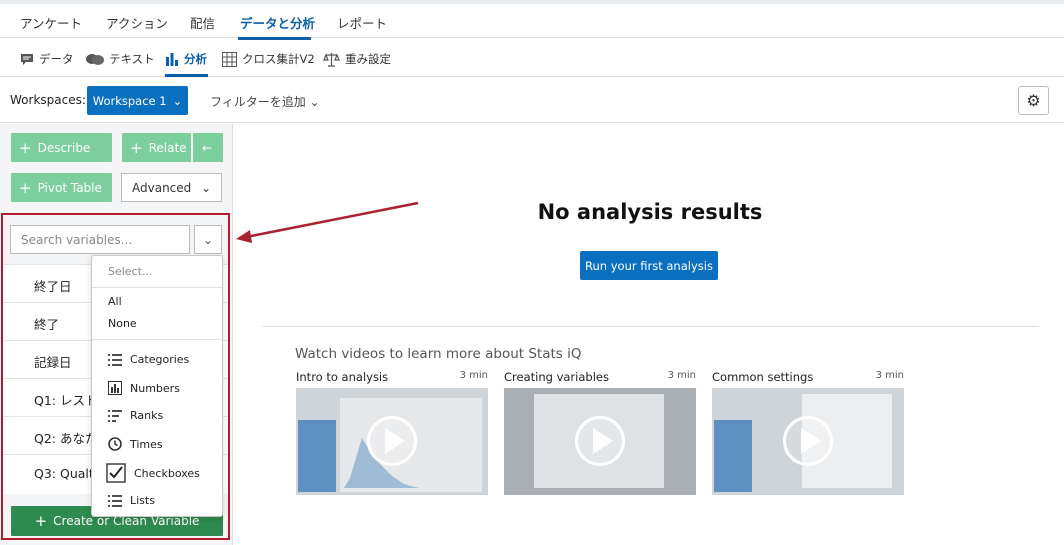 Image resolution: width=1064 pixels, height=545 pixels. I want to click on annotation-arrow-icon, so click(327, 222).